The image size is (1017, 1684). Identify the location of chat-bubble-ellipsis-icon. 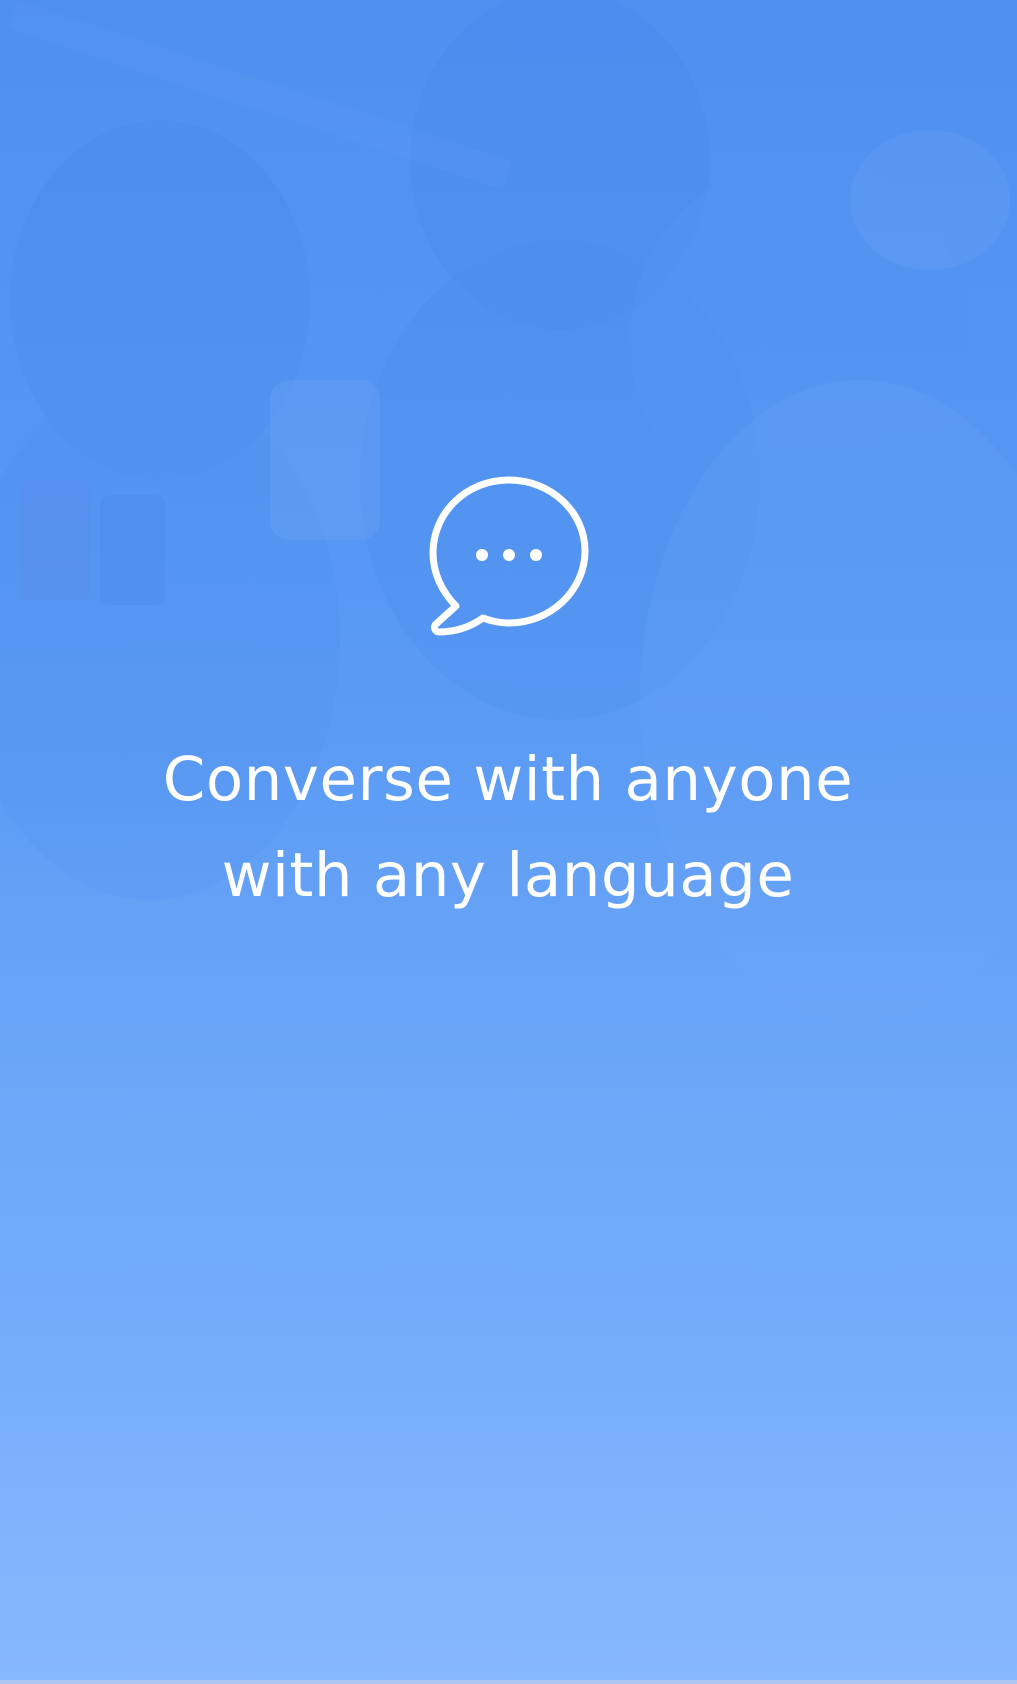
(509, 556).